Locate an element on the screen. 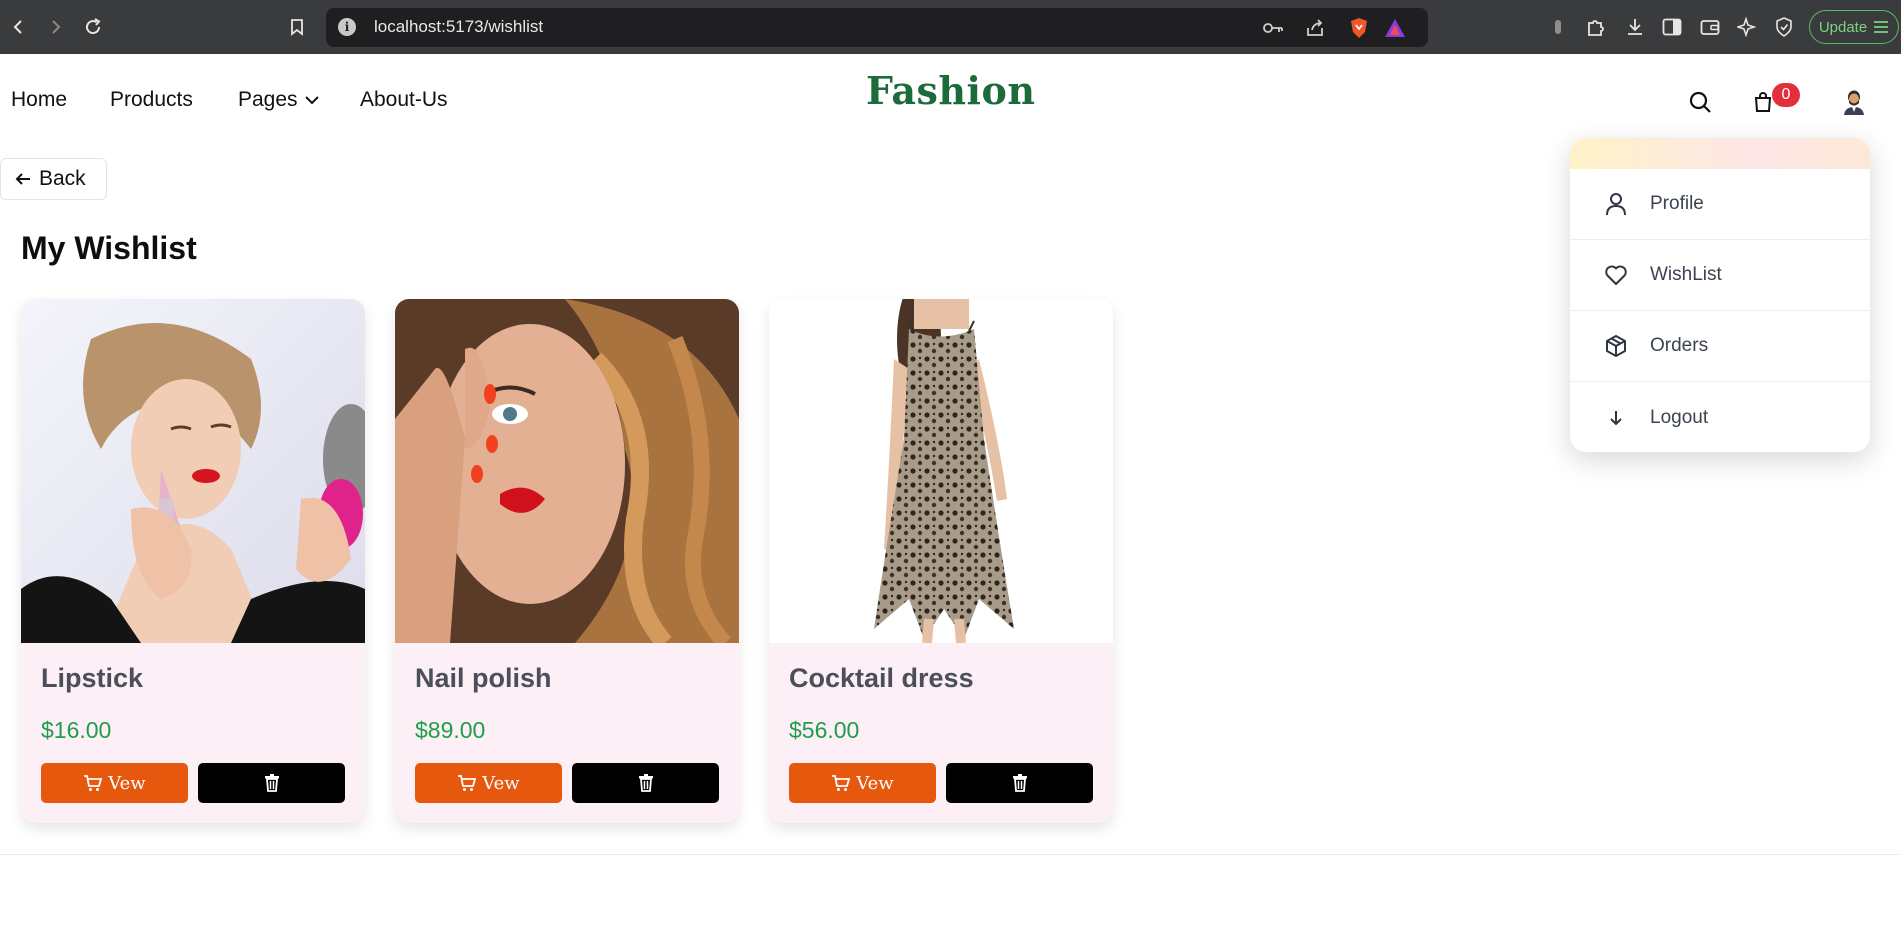  share-icon is located at coordinates (1315, 28).